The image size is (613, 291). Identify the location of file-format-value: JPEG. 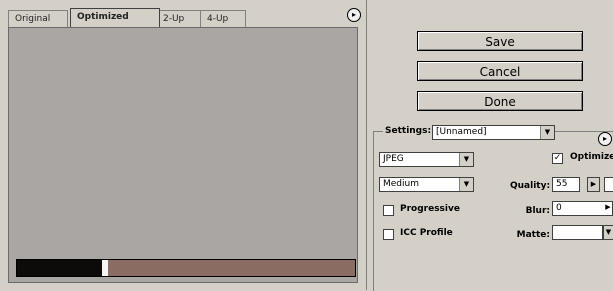
(393, 159).